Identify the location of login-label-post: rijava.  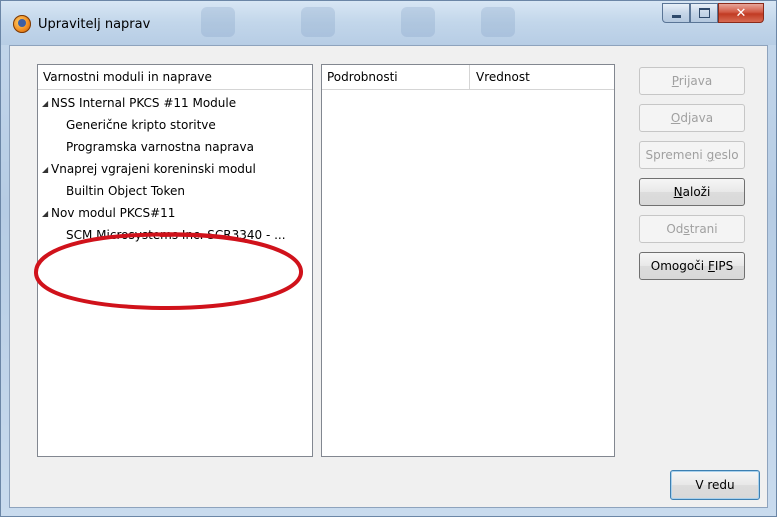
(695, 81).